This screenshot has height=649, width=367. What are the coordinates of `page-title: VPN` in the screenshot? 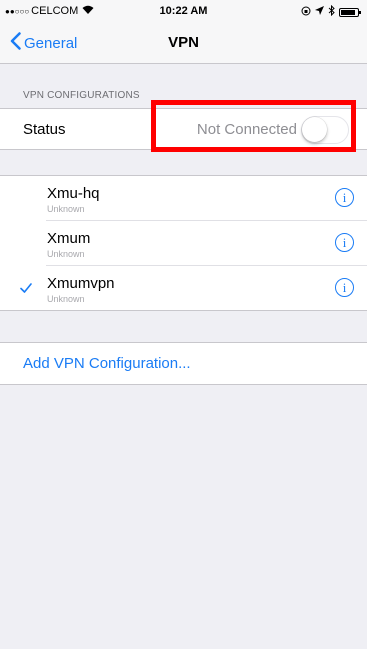 It's located at (183, 42).